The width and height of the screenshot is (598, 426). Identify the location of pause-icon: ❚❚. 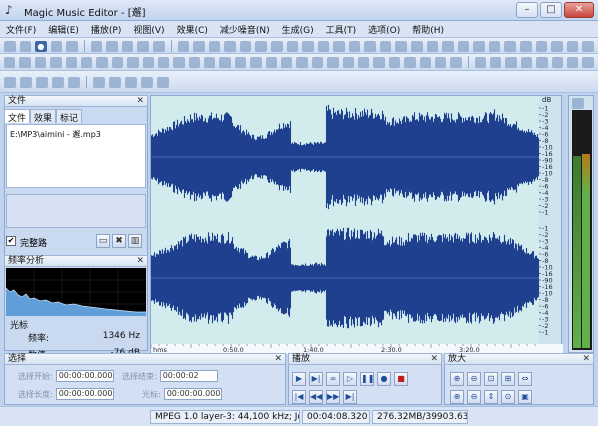
(367, 379).